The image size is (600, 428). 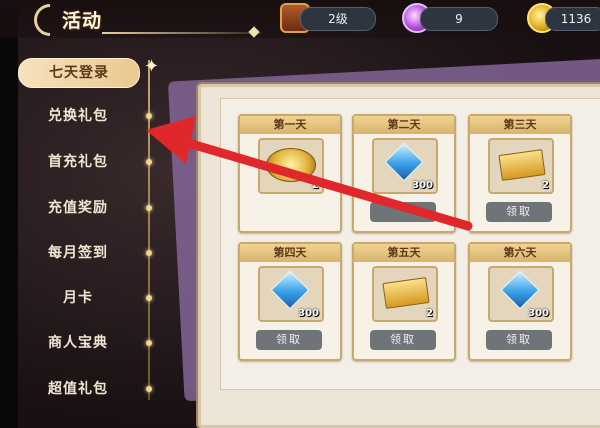 I want to click on diamond-ornament-icon, so click(x=254, y=32).